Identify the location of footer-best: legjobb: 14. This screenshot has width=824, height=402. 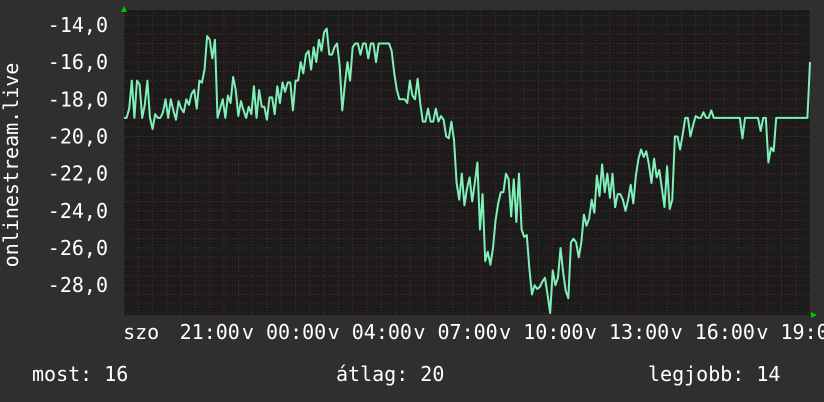
(714, 374).